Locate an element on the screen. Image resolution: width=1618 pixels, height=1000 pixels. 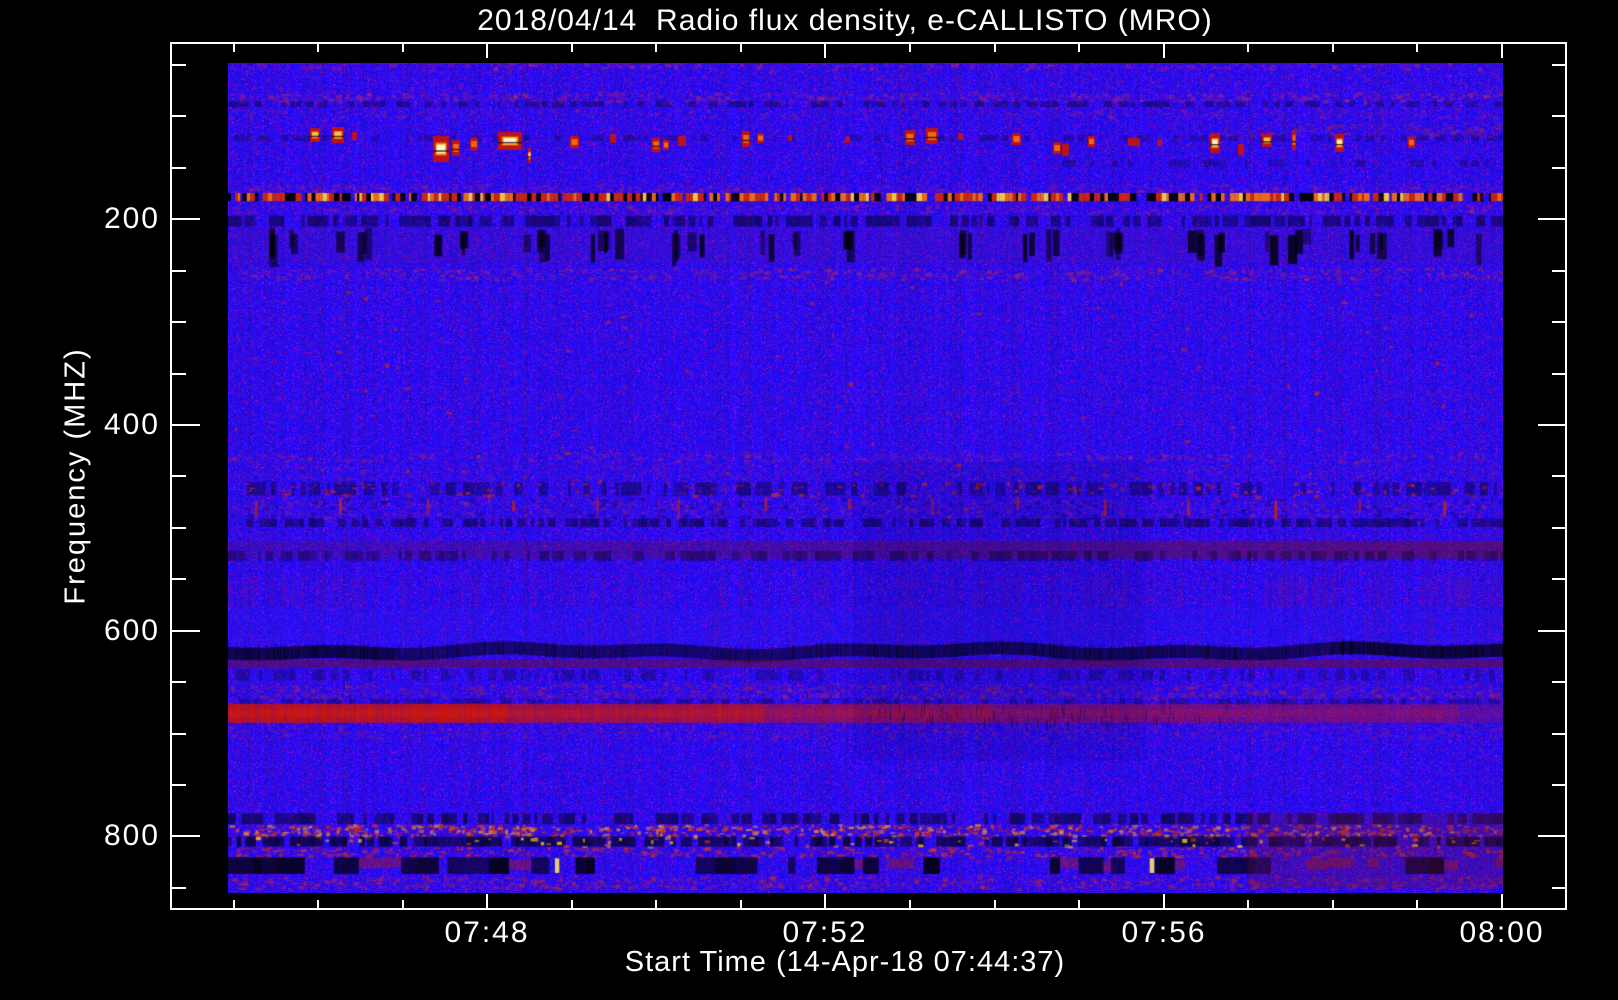
x-tick-label: 07:56 is located at coordinates (1164, 932).